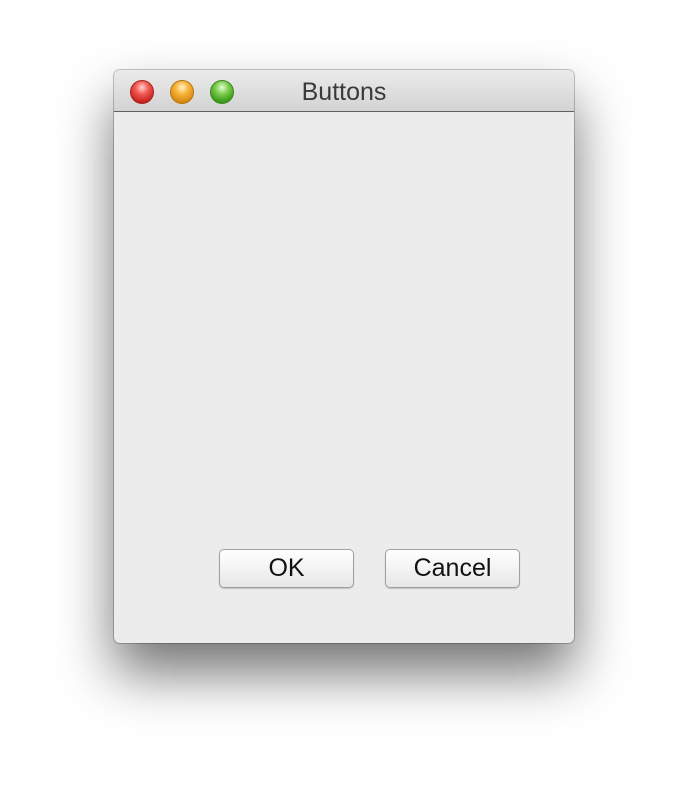  Describe the element at coordinates (452, 568) in the screenshot. I see `cancel-button: Cancel` at that location.